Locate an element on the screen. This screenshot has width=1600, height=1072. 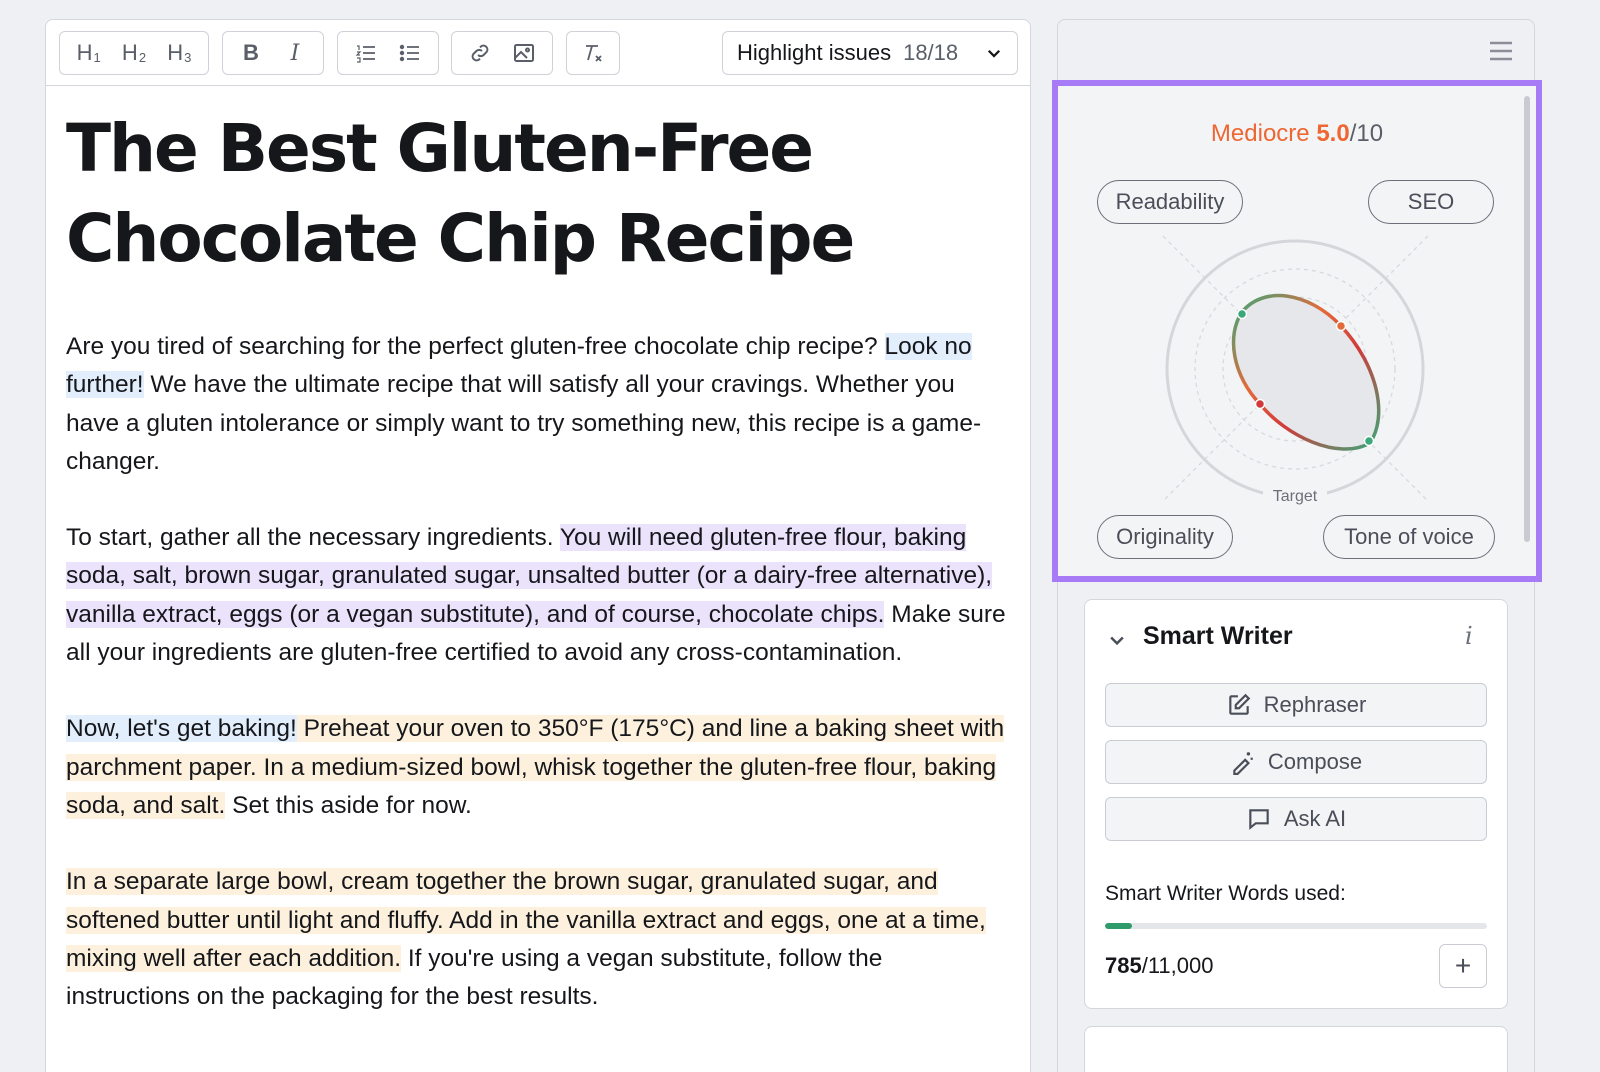
add-words-button: + is located at coordinates (1463, 966).